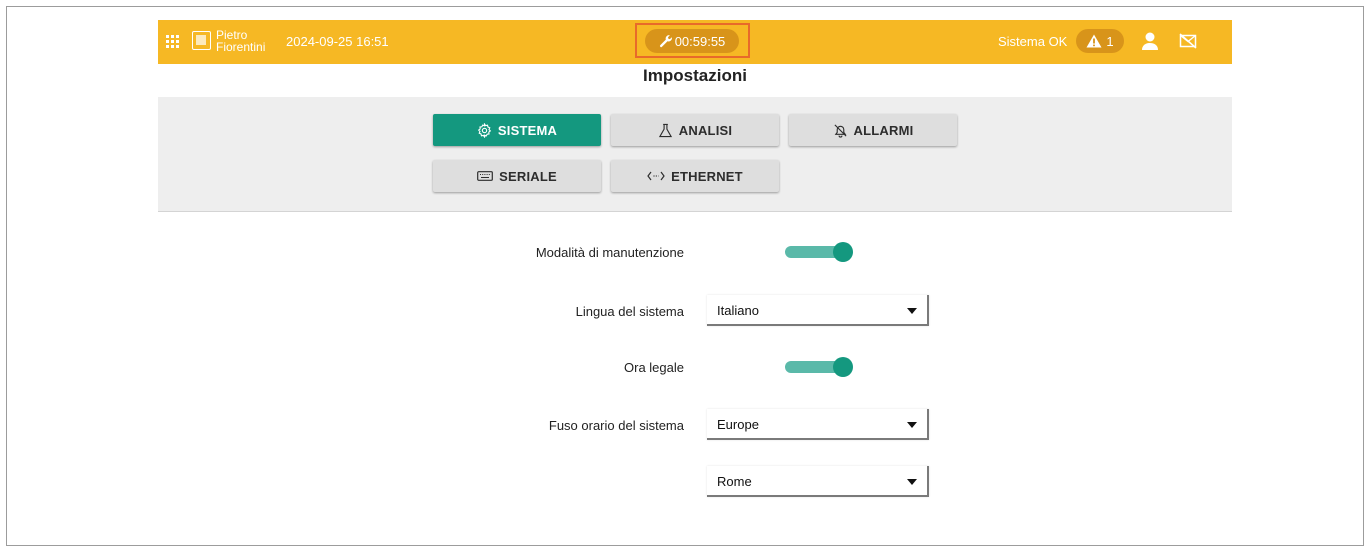 The width and height of the screenshot is (1371, 546). Describe the element at coordinates (665, 41) in the screenshot. I see `wrench-icon` at that location.